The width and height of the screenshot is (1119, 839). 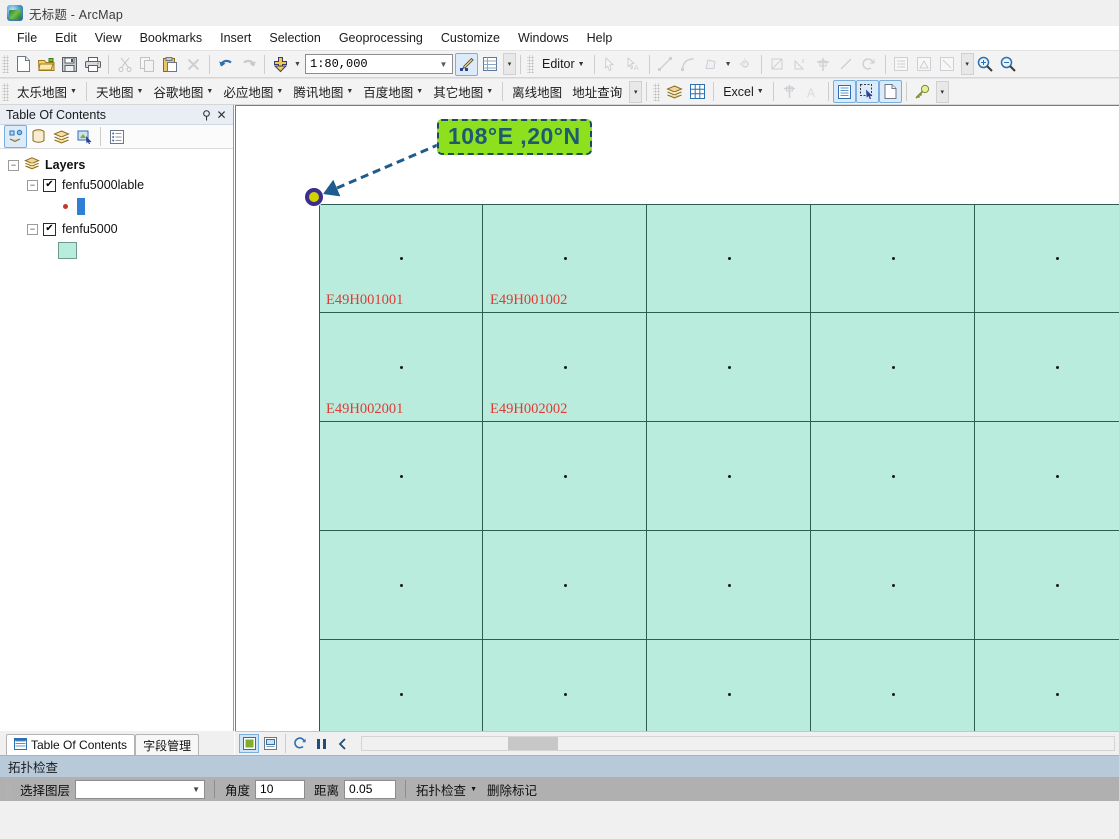 What do you see at coordinates (463, 91) in the screenshot?
I see `map-source-other: 其它地图 ▼` at bounding box center [463, 91].